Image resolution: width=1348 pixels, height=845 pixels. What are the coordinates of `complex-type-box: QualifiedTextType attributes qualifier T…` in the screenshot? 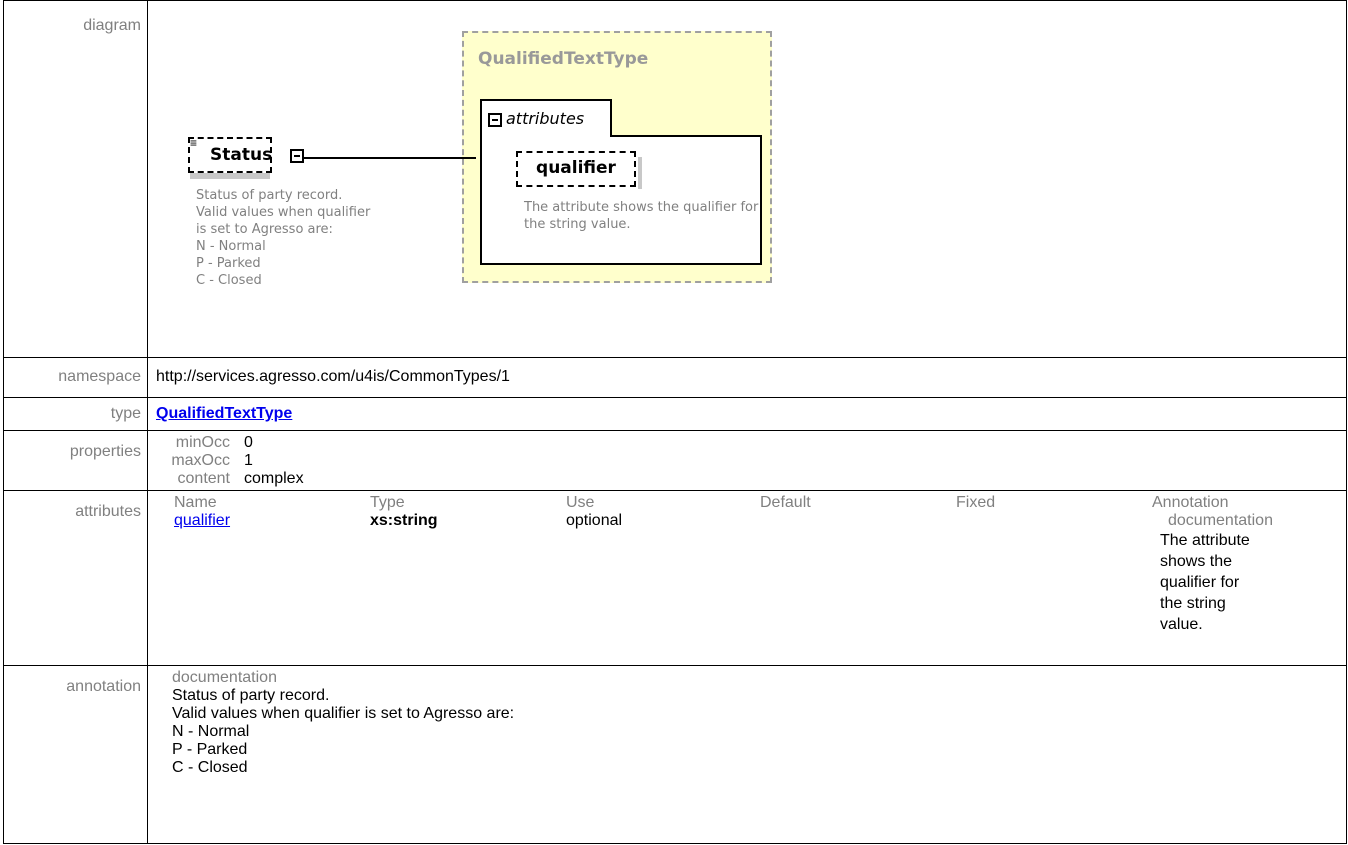 It's located at (617, 157).